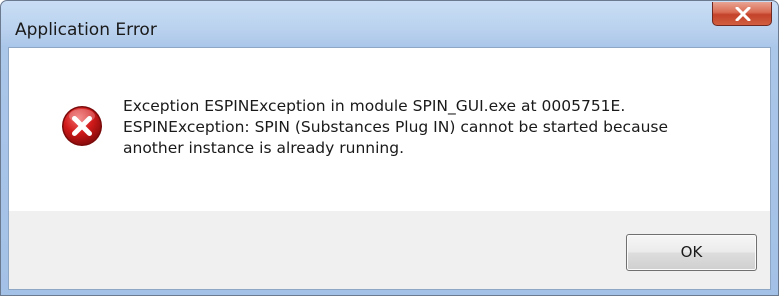 This screenshot has width=781, height=298. I want to click on window-title: Application Error, so click(86, 30).